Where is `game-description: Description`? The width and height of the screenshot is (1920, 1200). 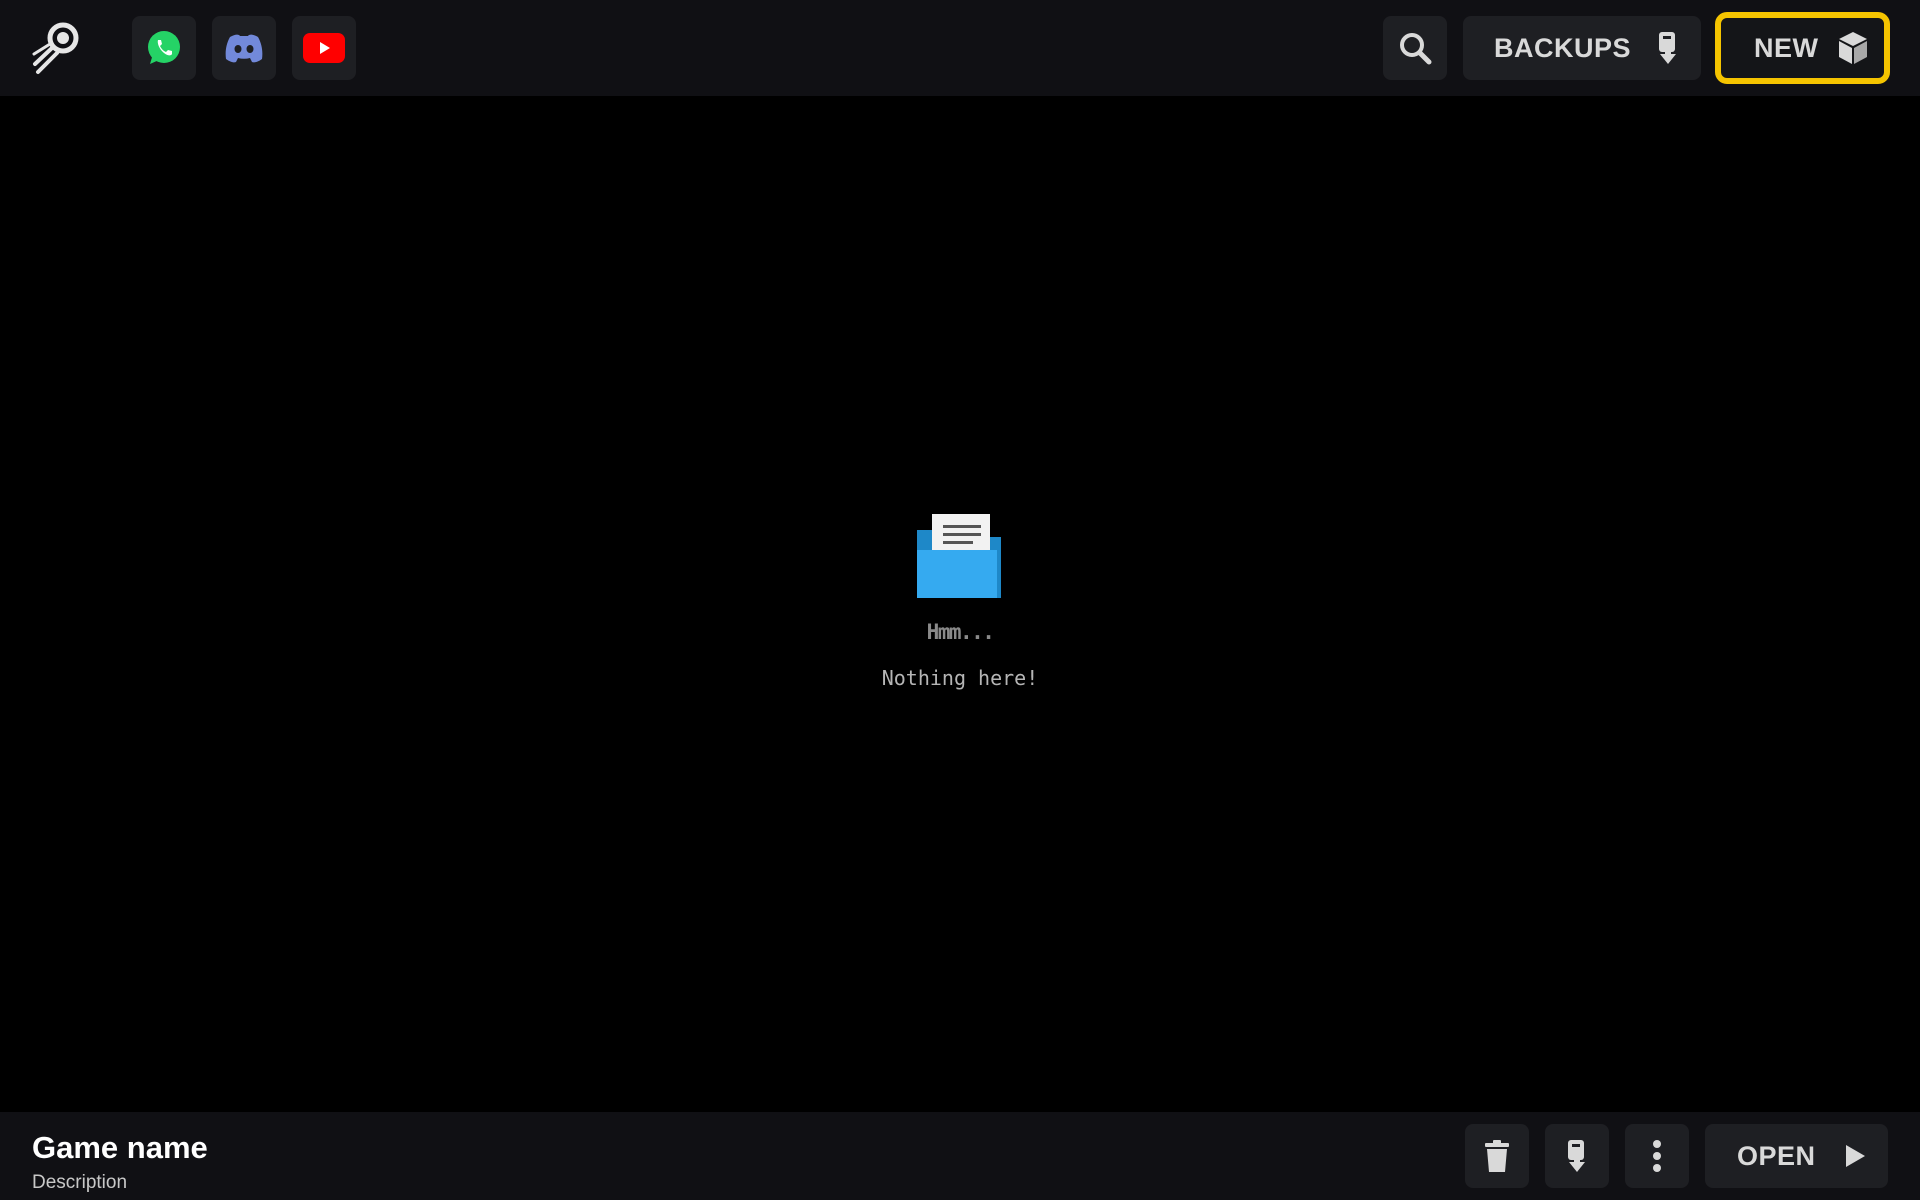
game-description: Description is located at coordinates (80, 1182).